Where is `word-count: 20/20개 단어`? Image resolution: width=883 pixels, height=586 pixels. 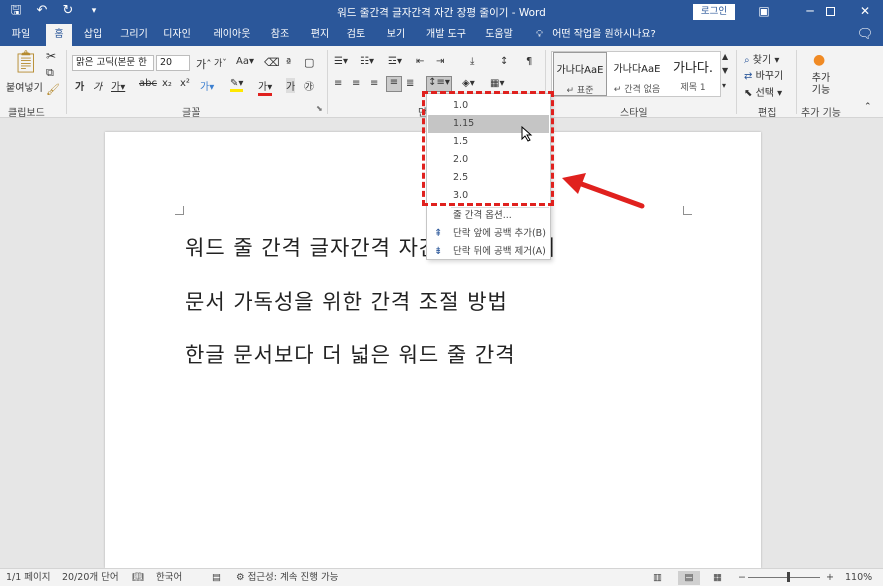
word-count: 20/20개 단어 is located at coordinates (90, 578).